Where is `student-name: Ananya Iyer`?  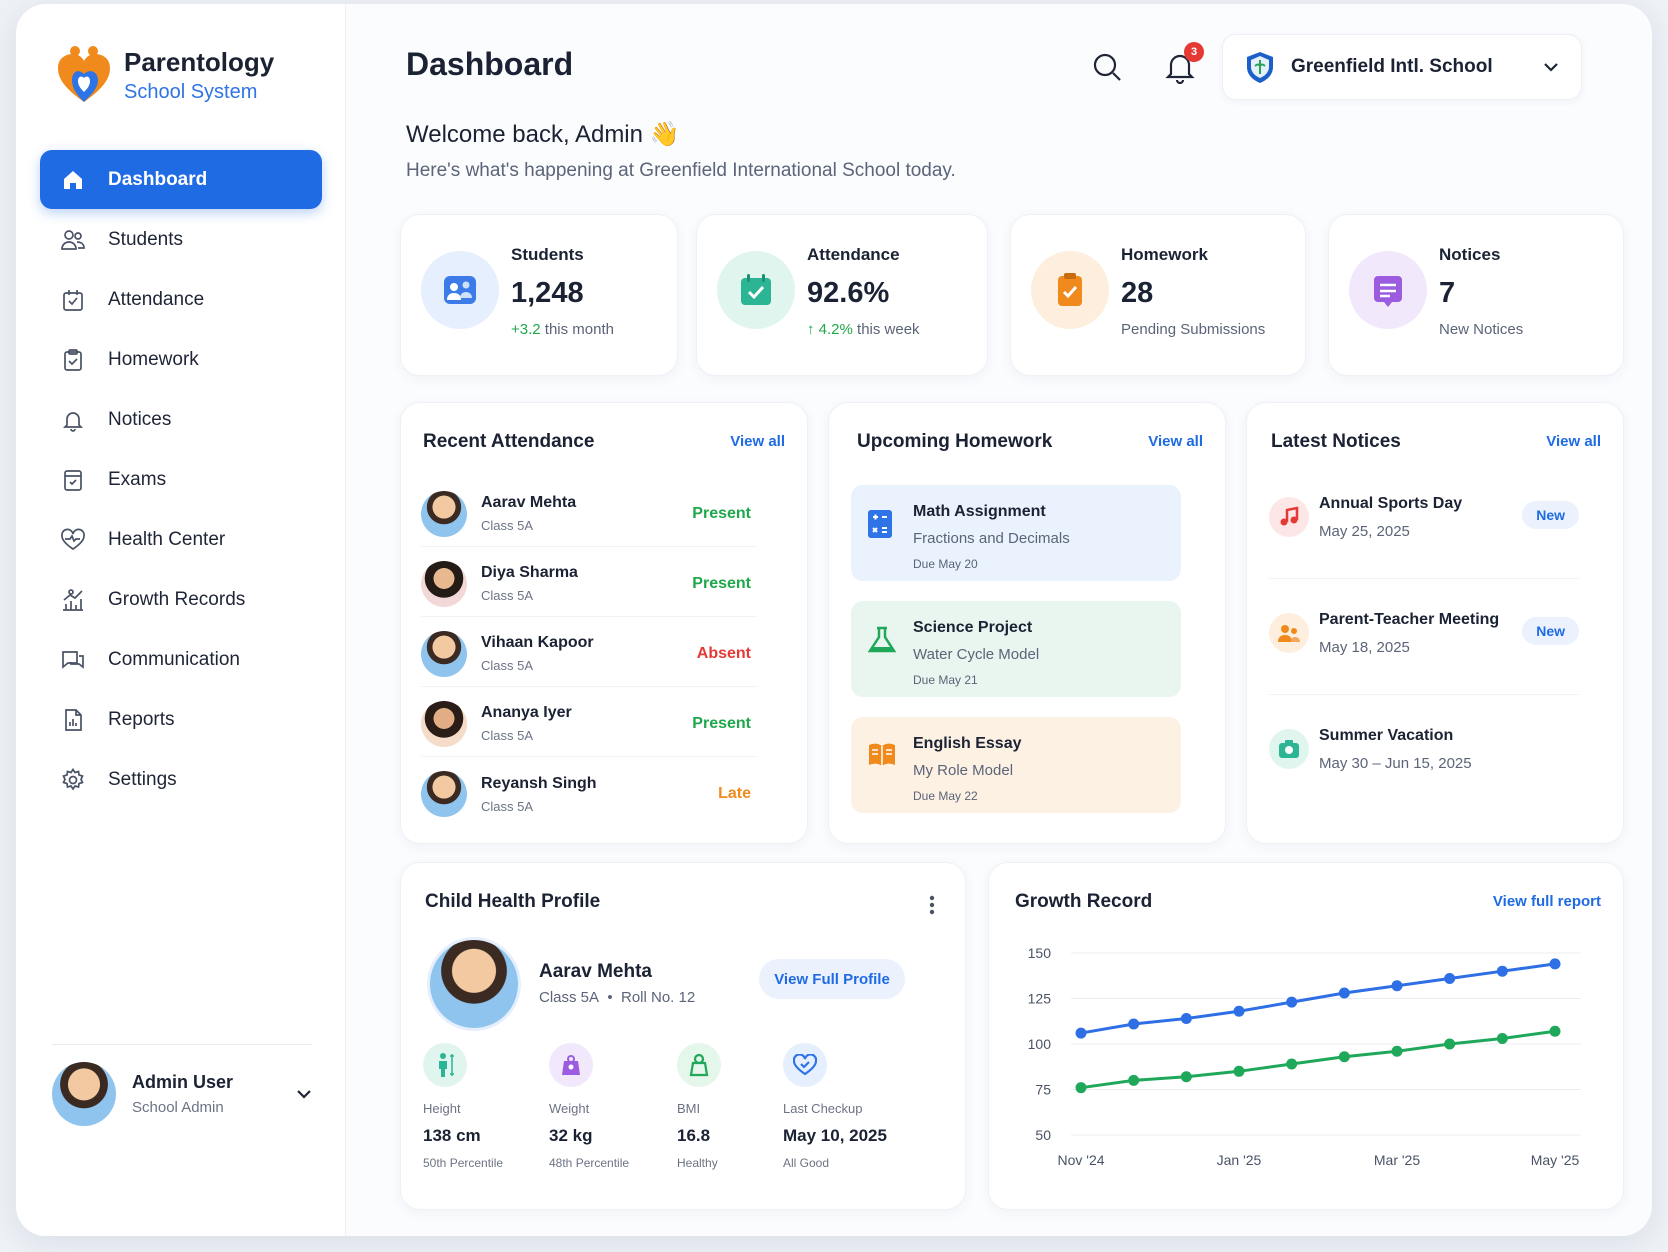 student-name: Ananya Iyer is located at coordinates (526, 712).